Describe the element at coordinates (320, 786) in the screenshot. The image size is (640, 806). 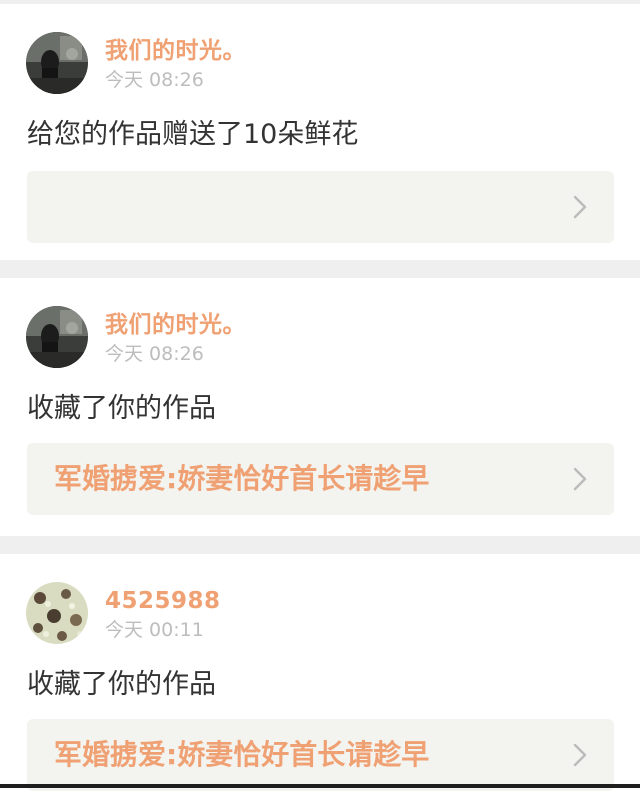
I see `screen-bottom-edge` at that location.